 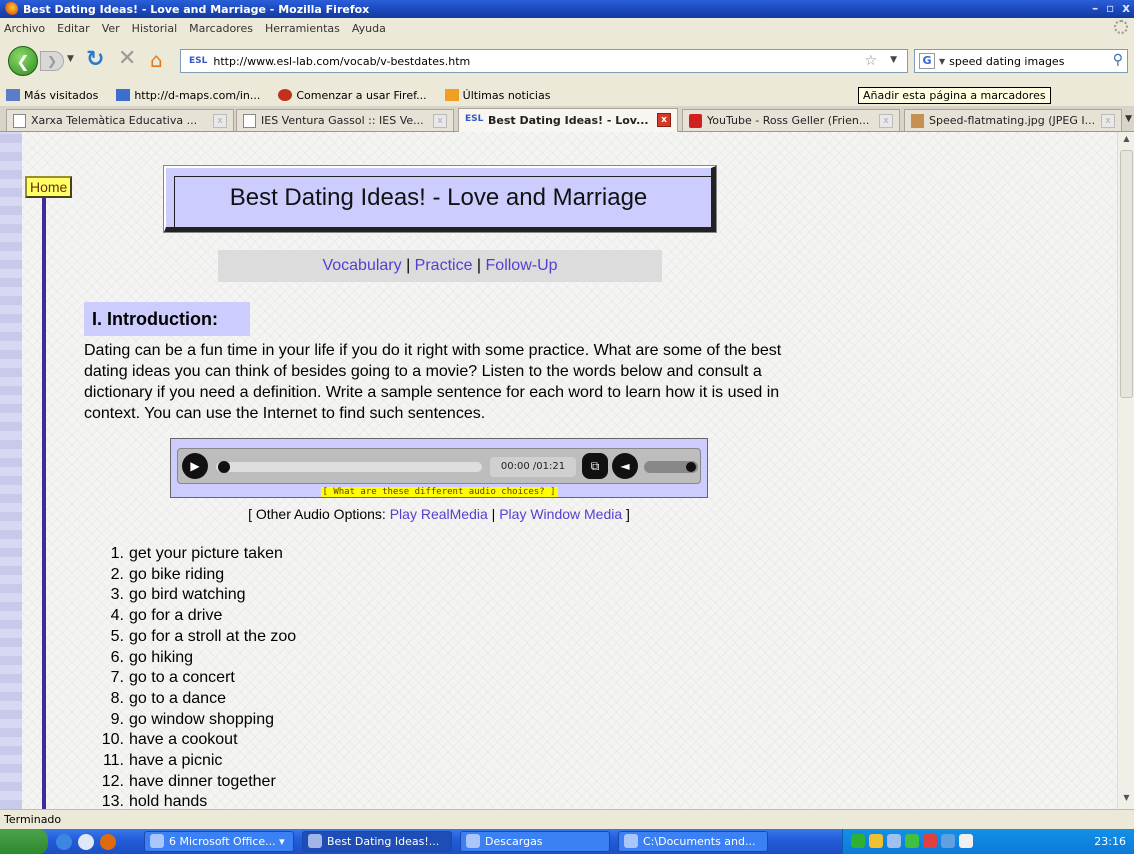 I want to click on usb-icon, so click(x=966, y=841).